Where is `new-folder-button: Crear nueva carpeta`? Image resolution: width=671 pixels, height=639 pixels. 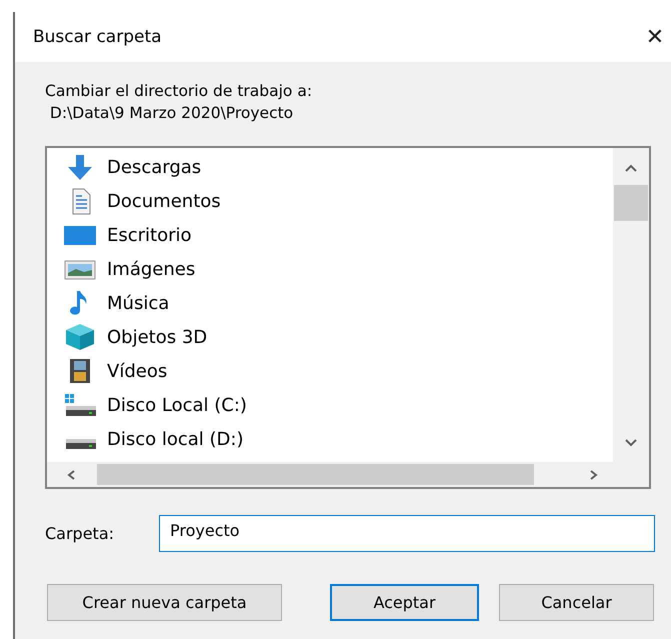 new-folder-button: Crear nueva carpeta is located at coordinates (164, 602).